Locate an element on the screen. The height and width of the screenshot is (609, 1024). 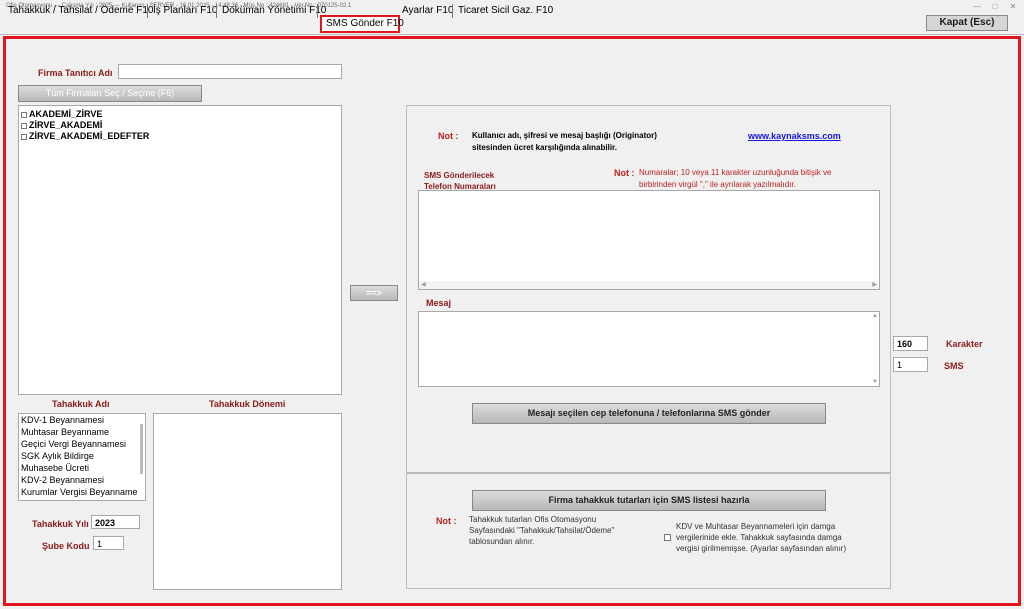
kaynaksms-link: www.kaynaksms.com is located at coordinates (794, 136).